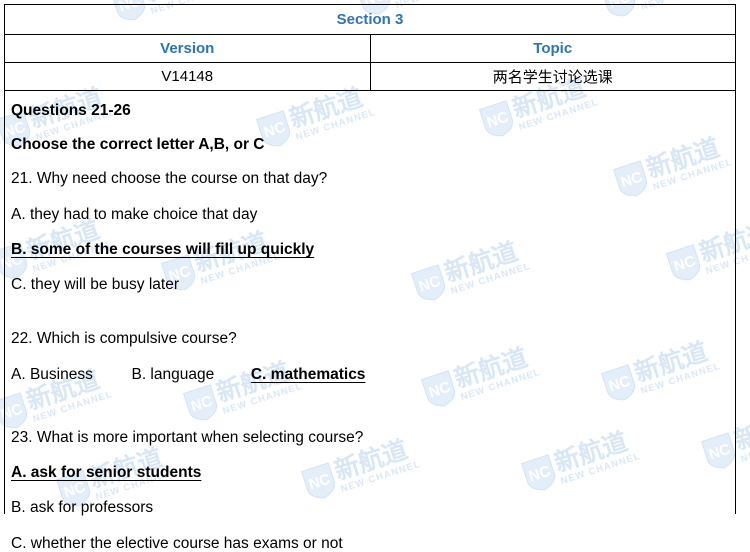 The image size is (750, 552). What do you see at coordinates (552, 76) in the screenshot?
I see `topic-value-cell: 两名学生讨论选课` at bounding box center [552, 76].